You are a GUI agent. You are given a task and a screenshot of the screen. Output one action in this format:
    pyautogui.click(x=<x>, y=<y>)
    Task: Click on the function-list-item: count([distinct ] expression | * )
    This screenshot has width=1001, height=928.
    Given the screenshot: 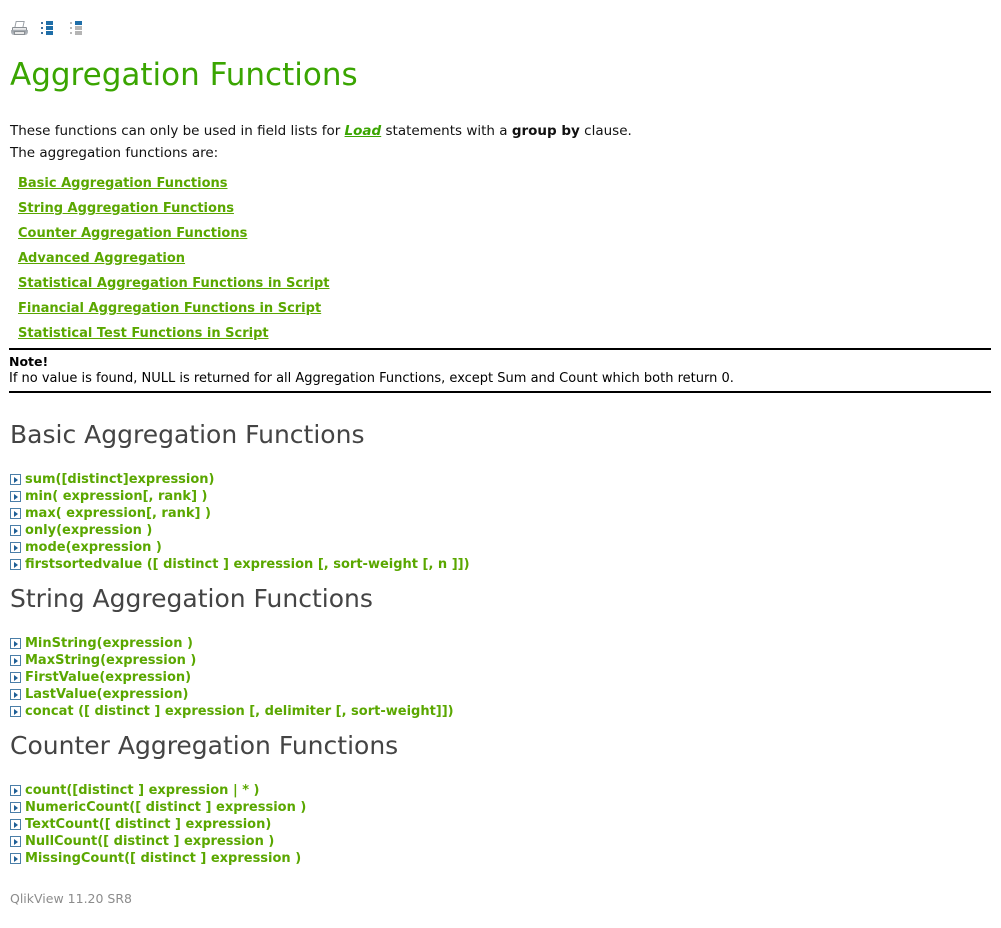 What is the action you would take?
    pyautogui.click(x=204, y=790)
    